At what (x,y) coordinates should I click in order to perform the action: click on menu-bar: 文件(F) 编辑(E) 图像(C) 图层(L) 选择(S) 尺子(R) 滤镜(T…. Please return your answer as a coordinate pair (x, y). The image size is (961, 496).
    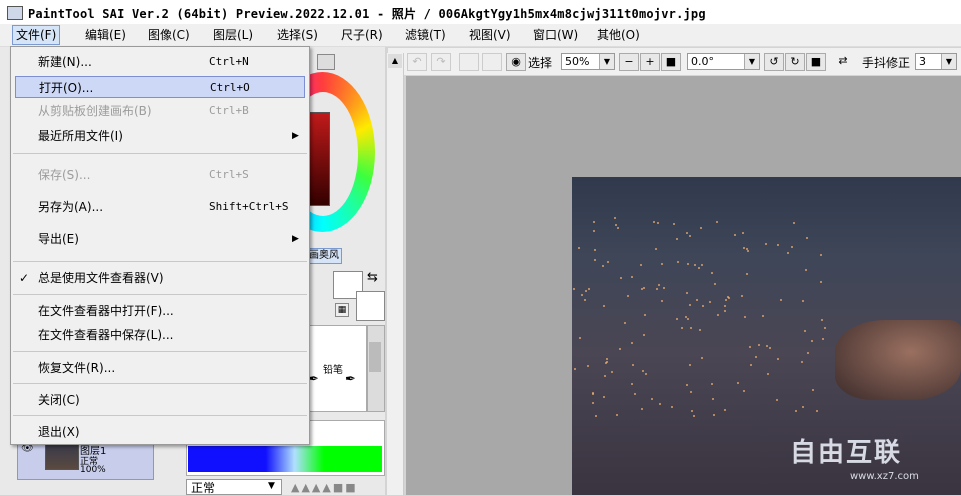
    Looking at the image, I should click on (480, 35).